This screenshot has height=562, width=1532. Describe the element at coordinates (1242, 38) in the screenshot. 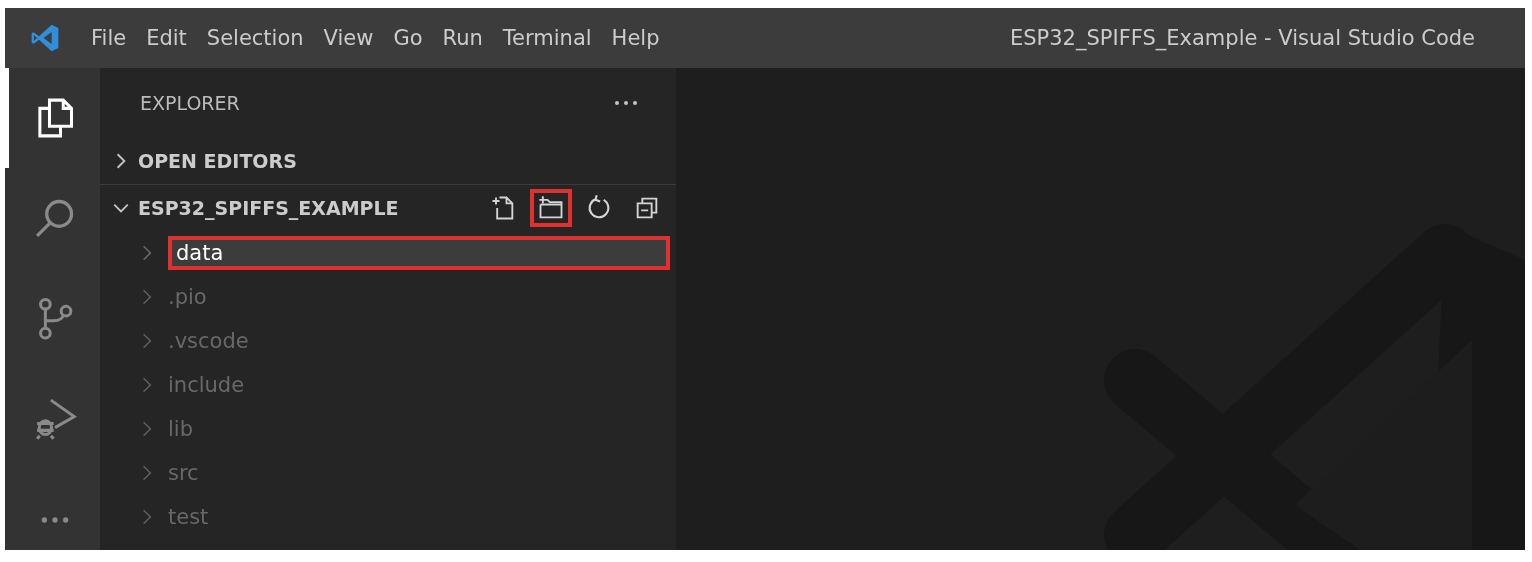

I see `window-title: ESP32_SPIFFS_Example - Visual Studio Code` at that location.